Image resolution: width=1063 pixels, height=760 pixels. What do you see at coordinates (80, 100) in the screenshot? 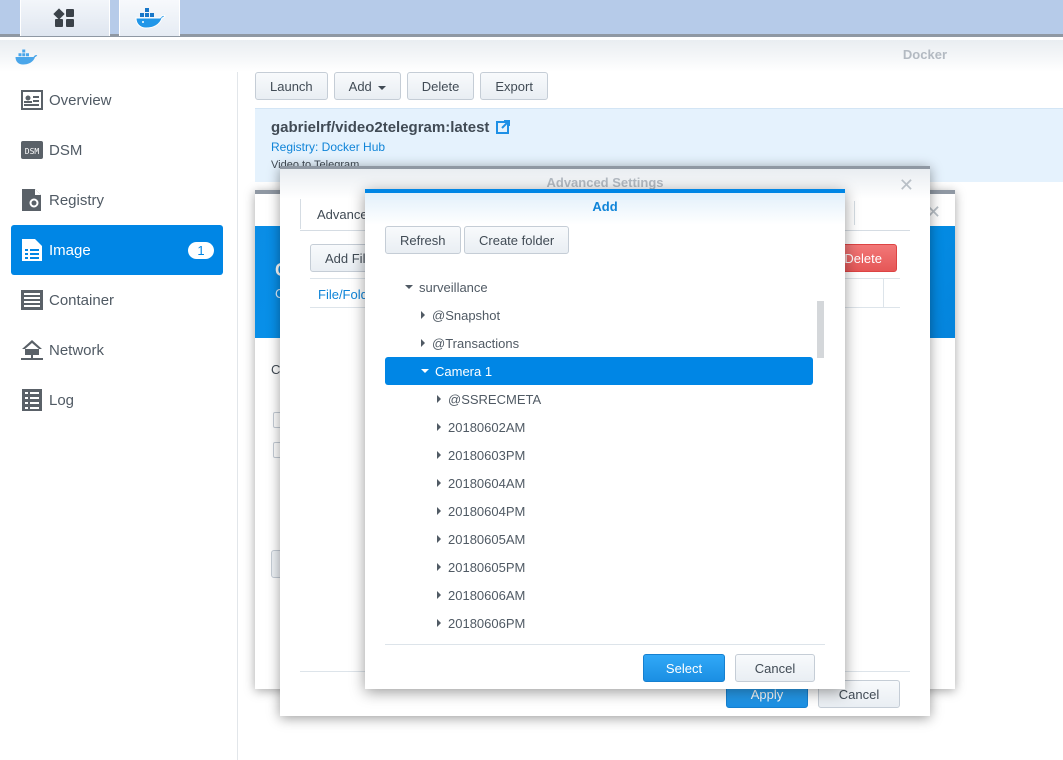
I see `sidebar-item-label: Overview` at bounding box center [80, 100].